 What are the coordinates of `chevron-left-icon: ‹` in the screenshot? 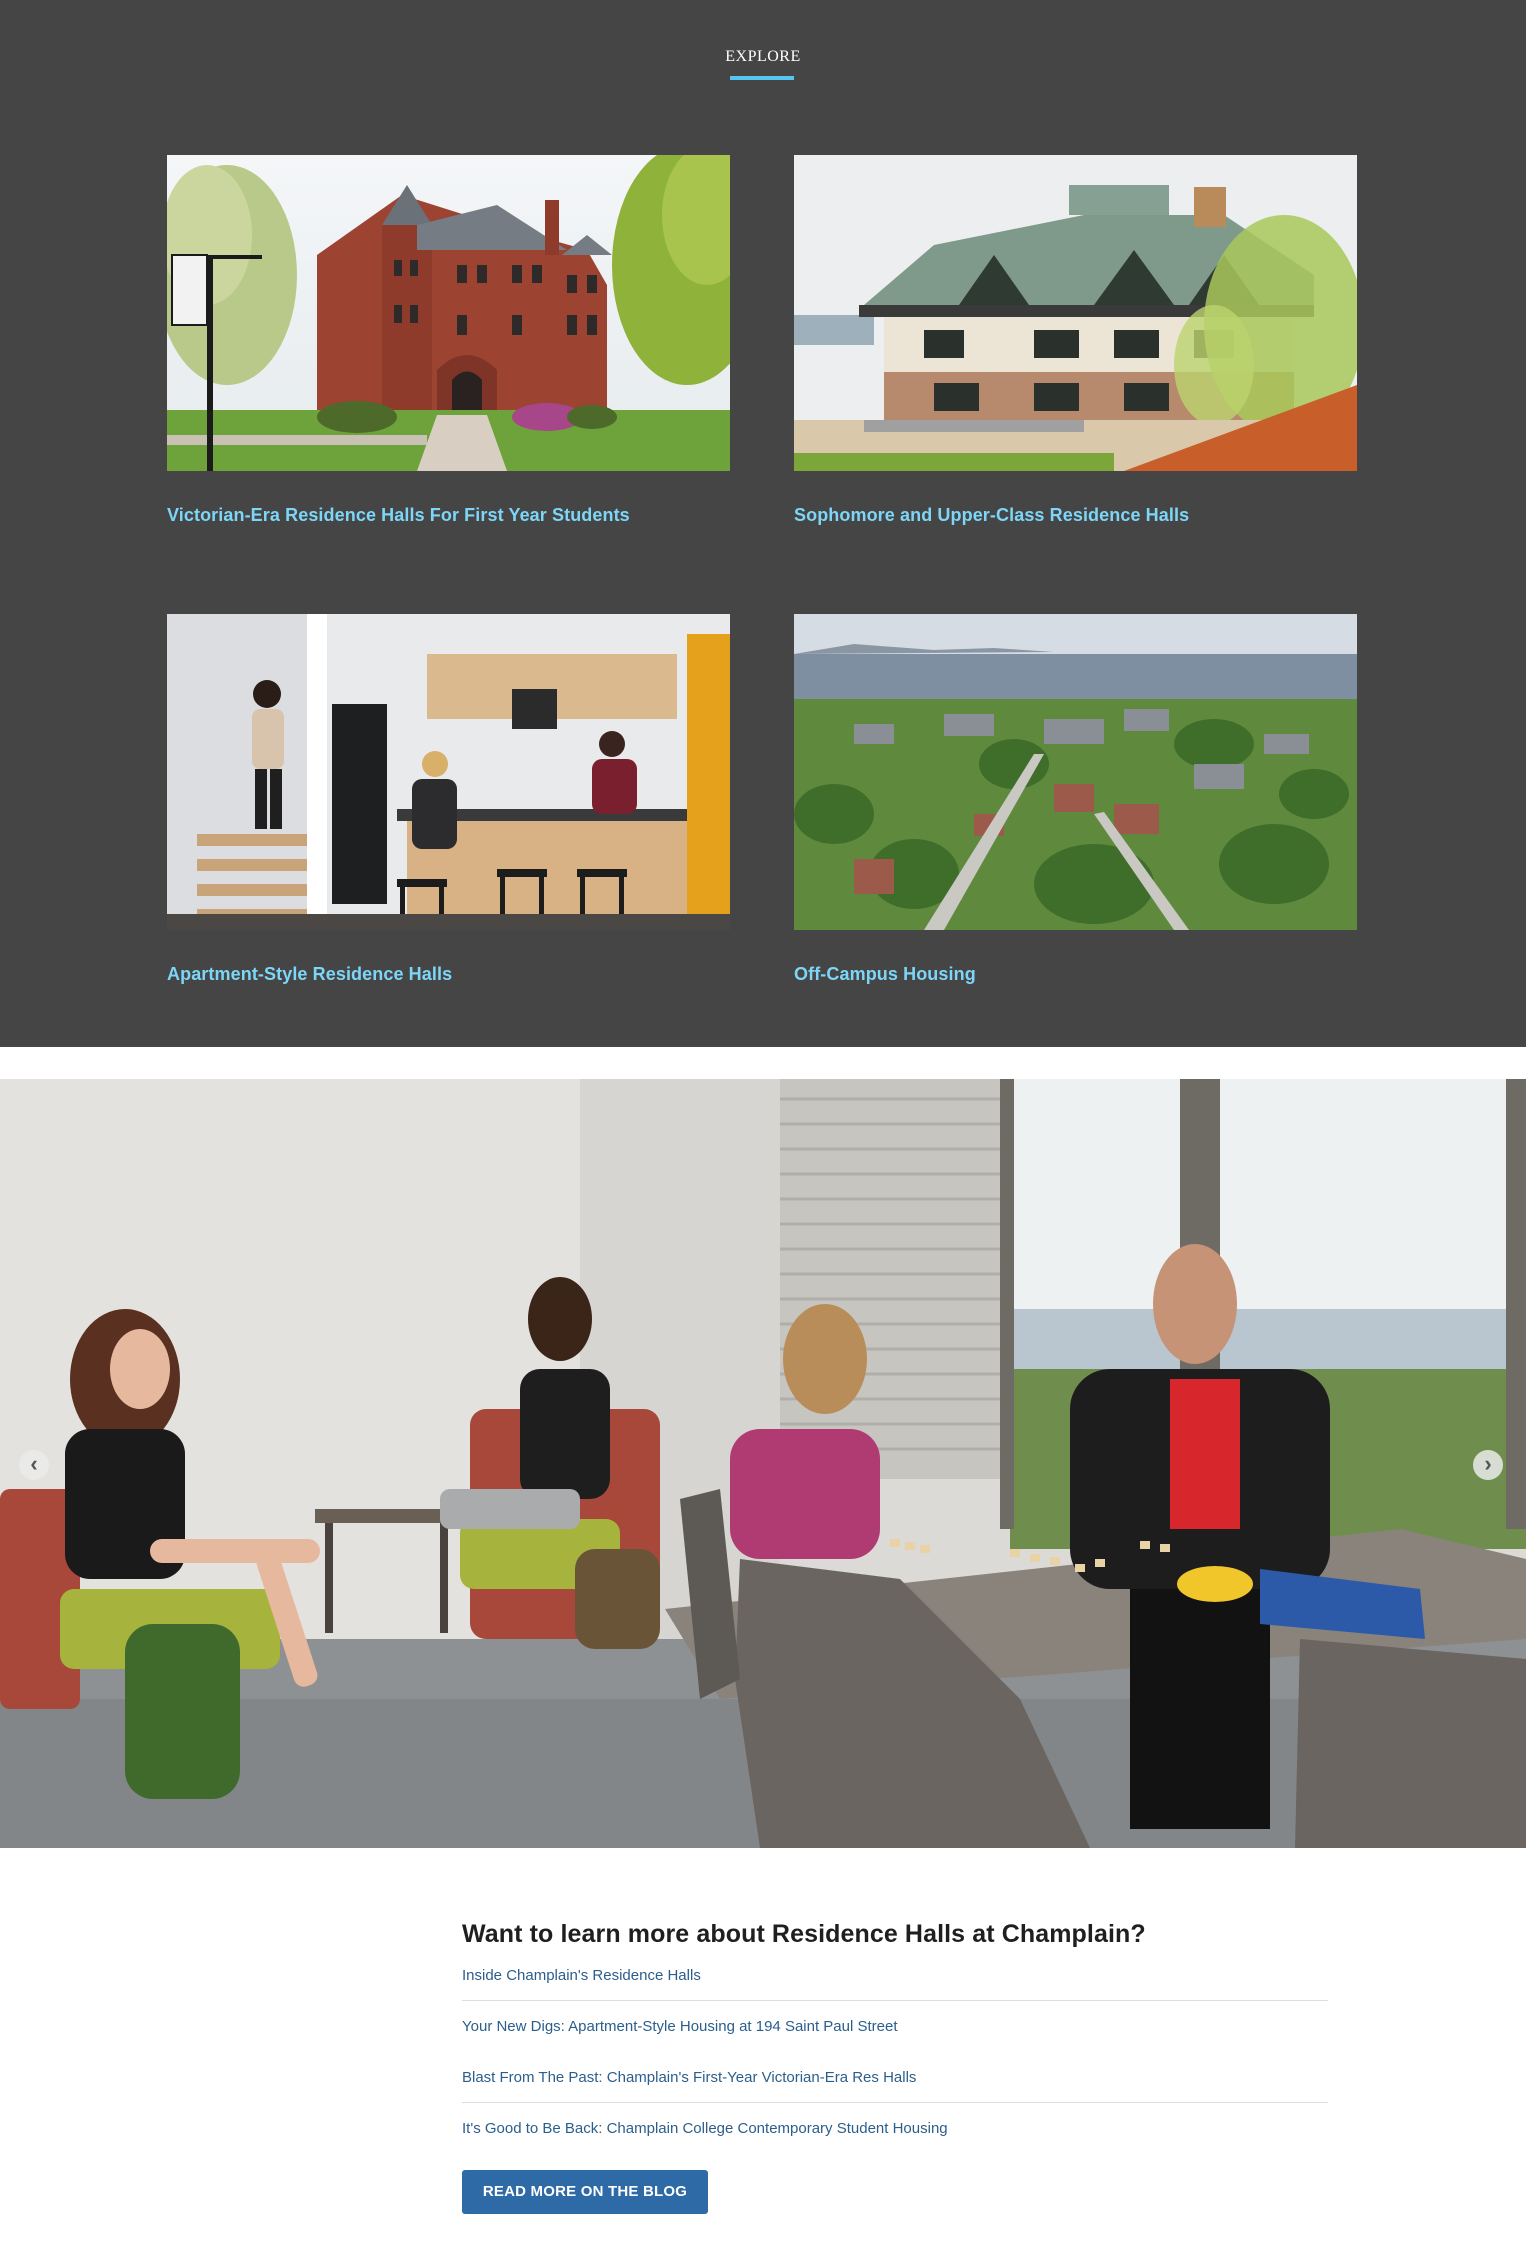 It's located at (34, 1463).